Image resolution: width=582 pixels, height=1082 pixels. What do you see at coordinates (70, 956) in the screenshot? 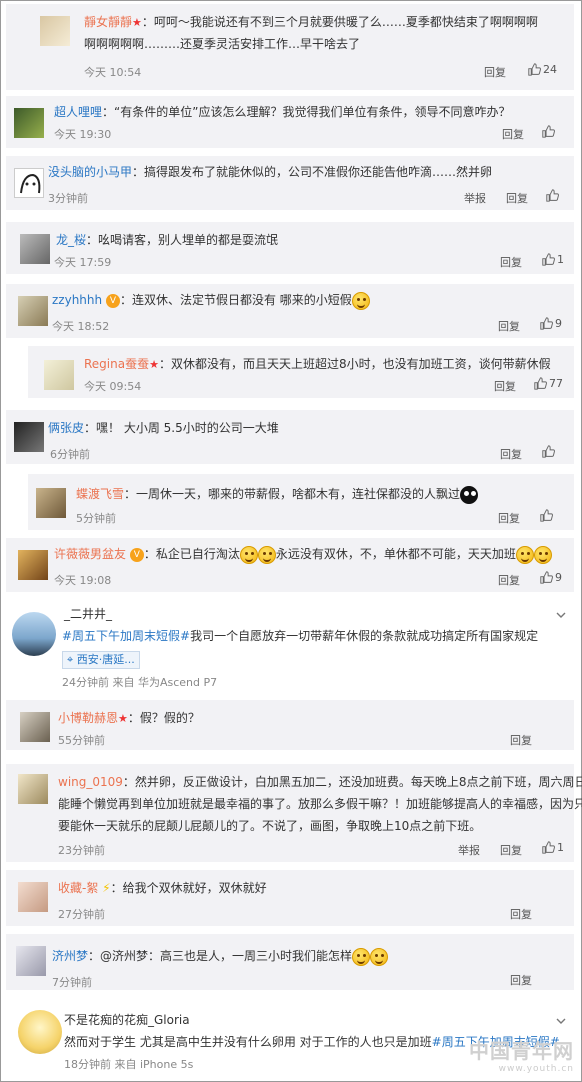
I see `username: 济州梦` at bounding box center [70, 956].